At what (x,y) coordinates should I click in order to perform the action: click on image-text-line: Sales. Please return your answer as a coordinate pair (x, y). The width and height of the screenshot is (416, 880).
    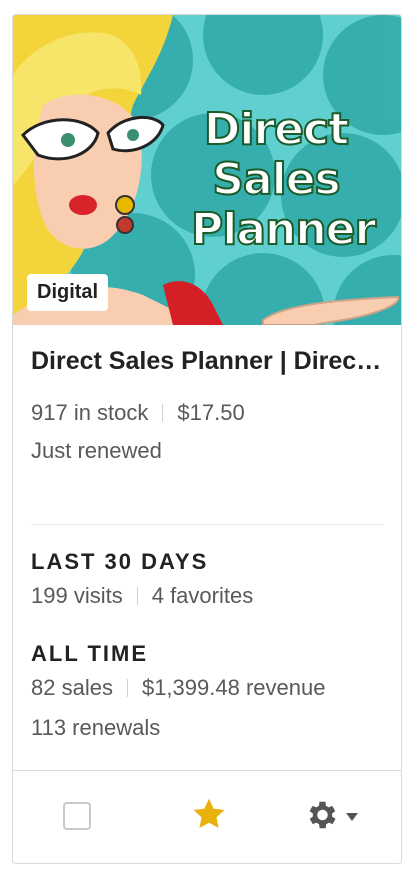
    Looking at the image, I should click on (276, 180).